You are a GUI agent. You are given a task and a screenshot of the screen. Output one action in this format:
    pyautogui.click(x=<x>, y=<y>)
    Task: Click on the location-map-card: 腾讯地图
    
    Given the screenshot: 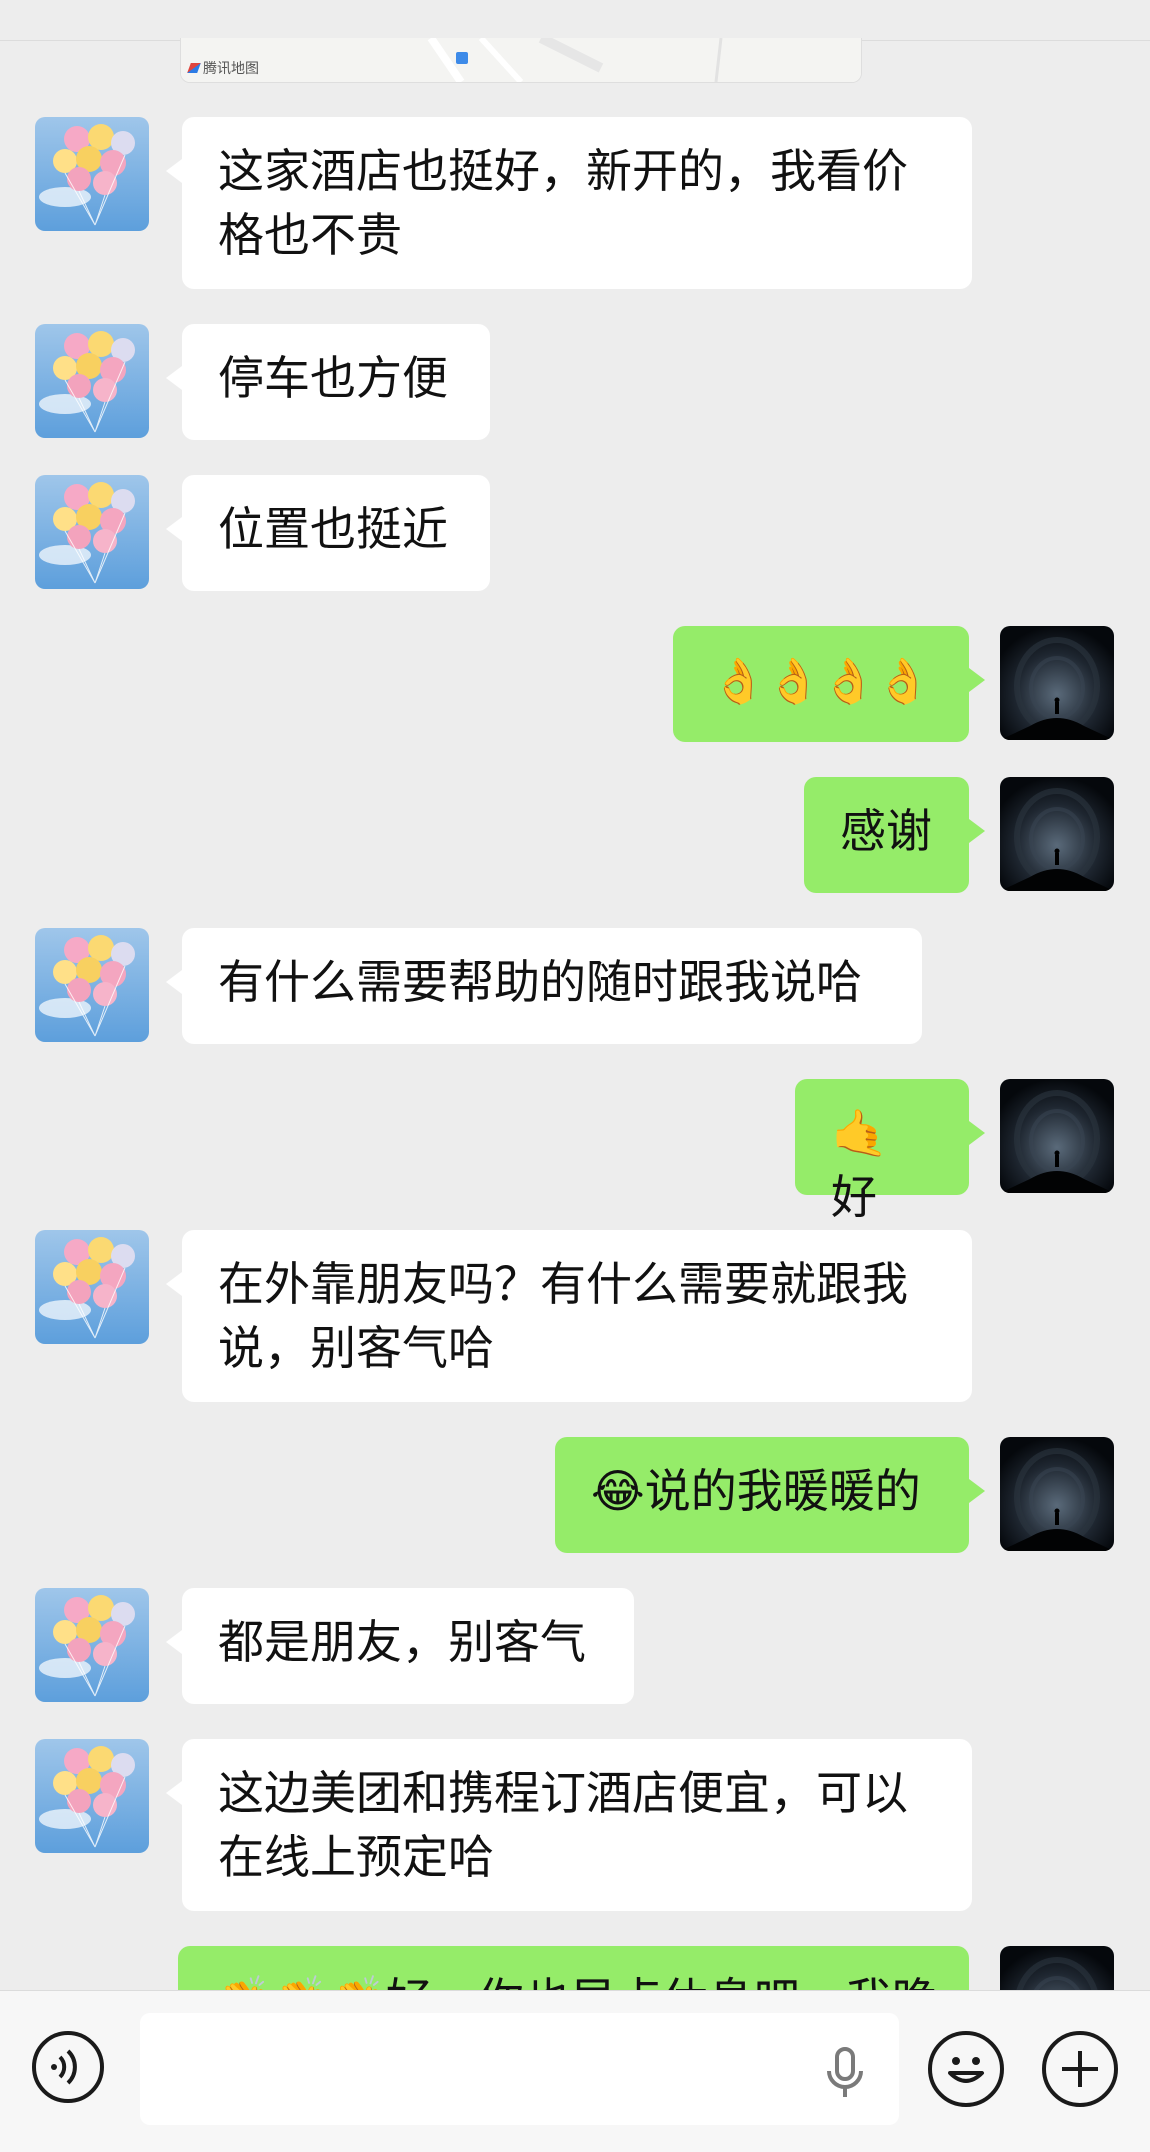 What is the action you would take?
    pyautogui.click(x=521, y=60)
    